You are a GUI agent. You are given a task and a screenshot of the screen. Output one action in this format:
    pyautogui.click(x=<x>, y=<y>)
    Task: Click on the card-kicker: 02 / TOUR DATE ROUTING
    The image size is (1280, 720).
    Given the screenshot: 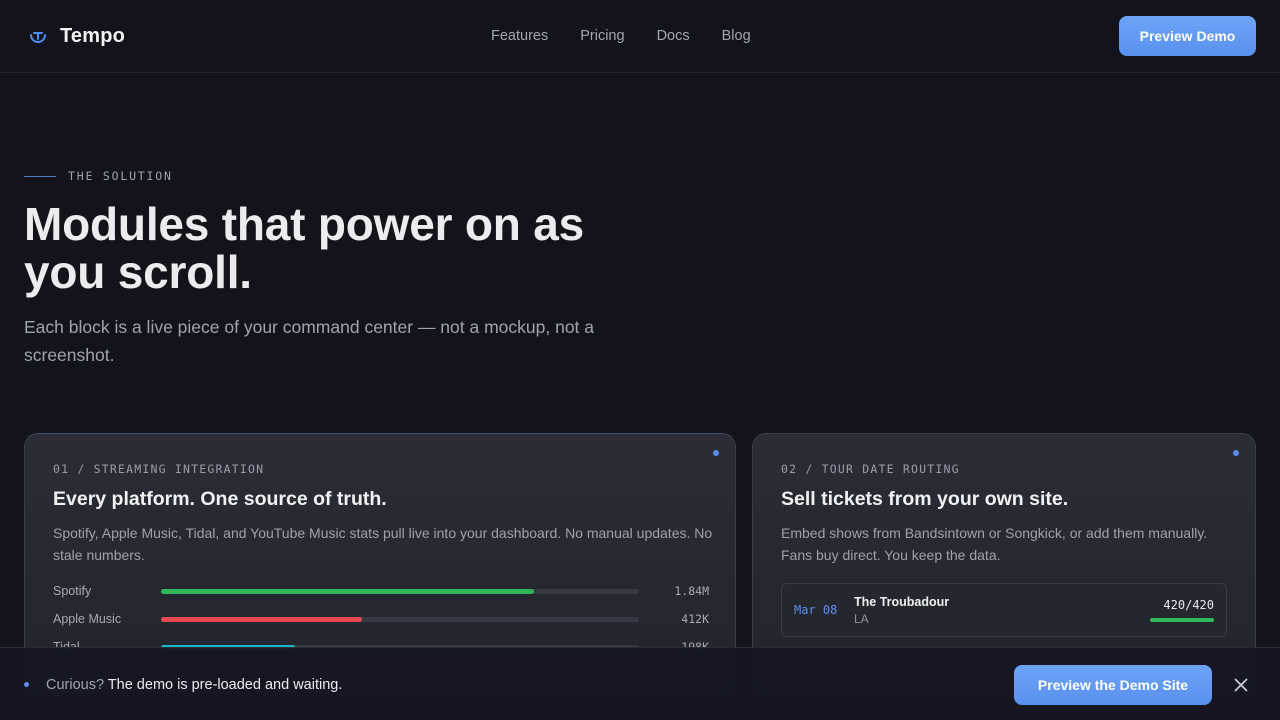 What is the action you would take?
    pyautogui.click(x=870, y=469)
    